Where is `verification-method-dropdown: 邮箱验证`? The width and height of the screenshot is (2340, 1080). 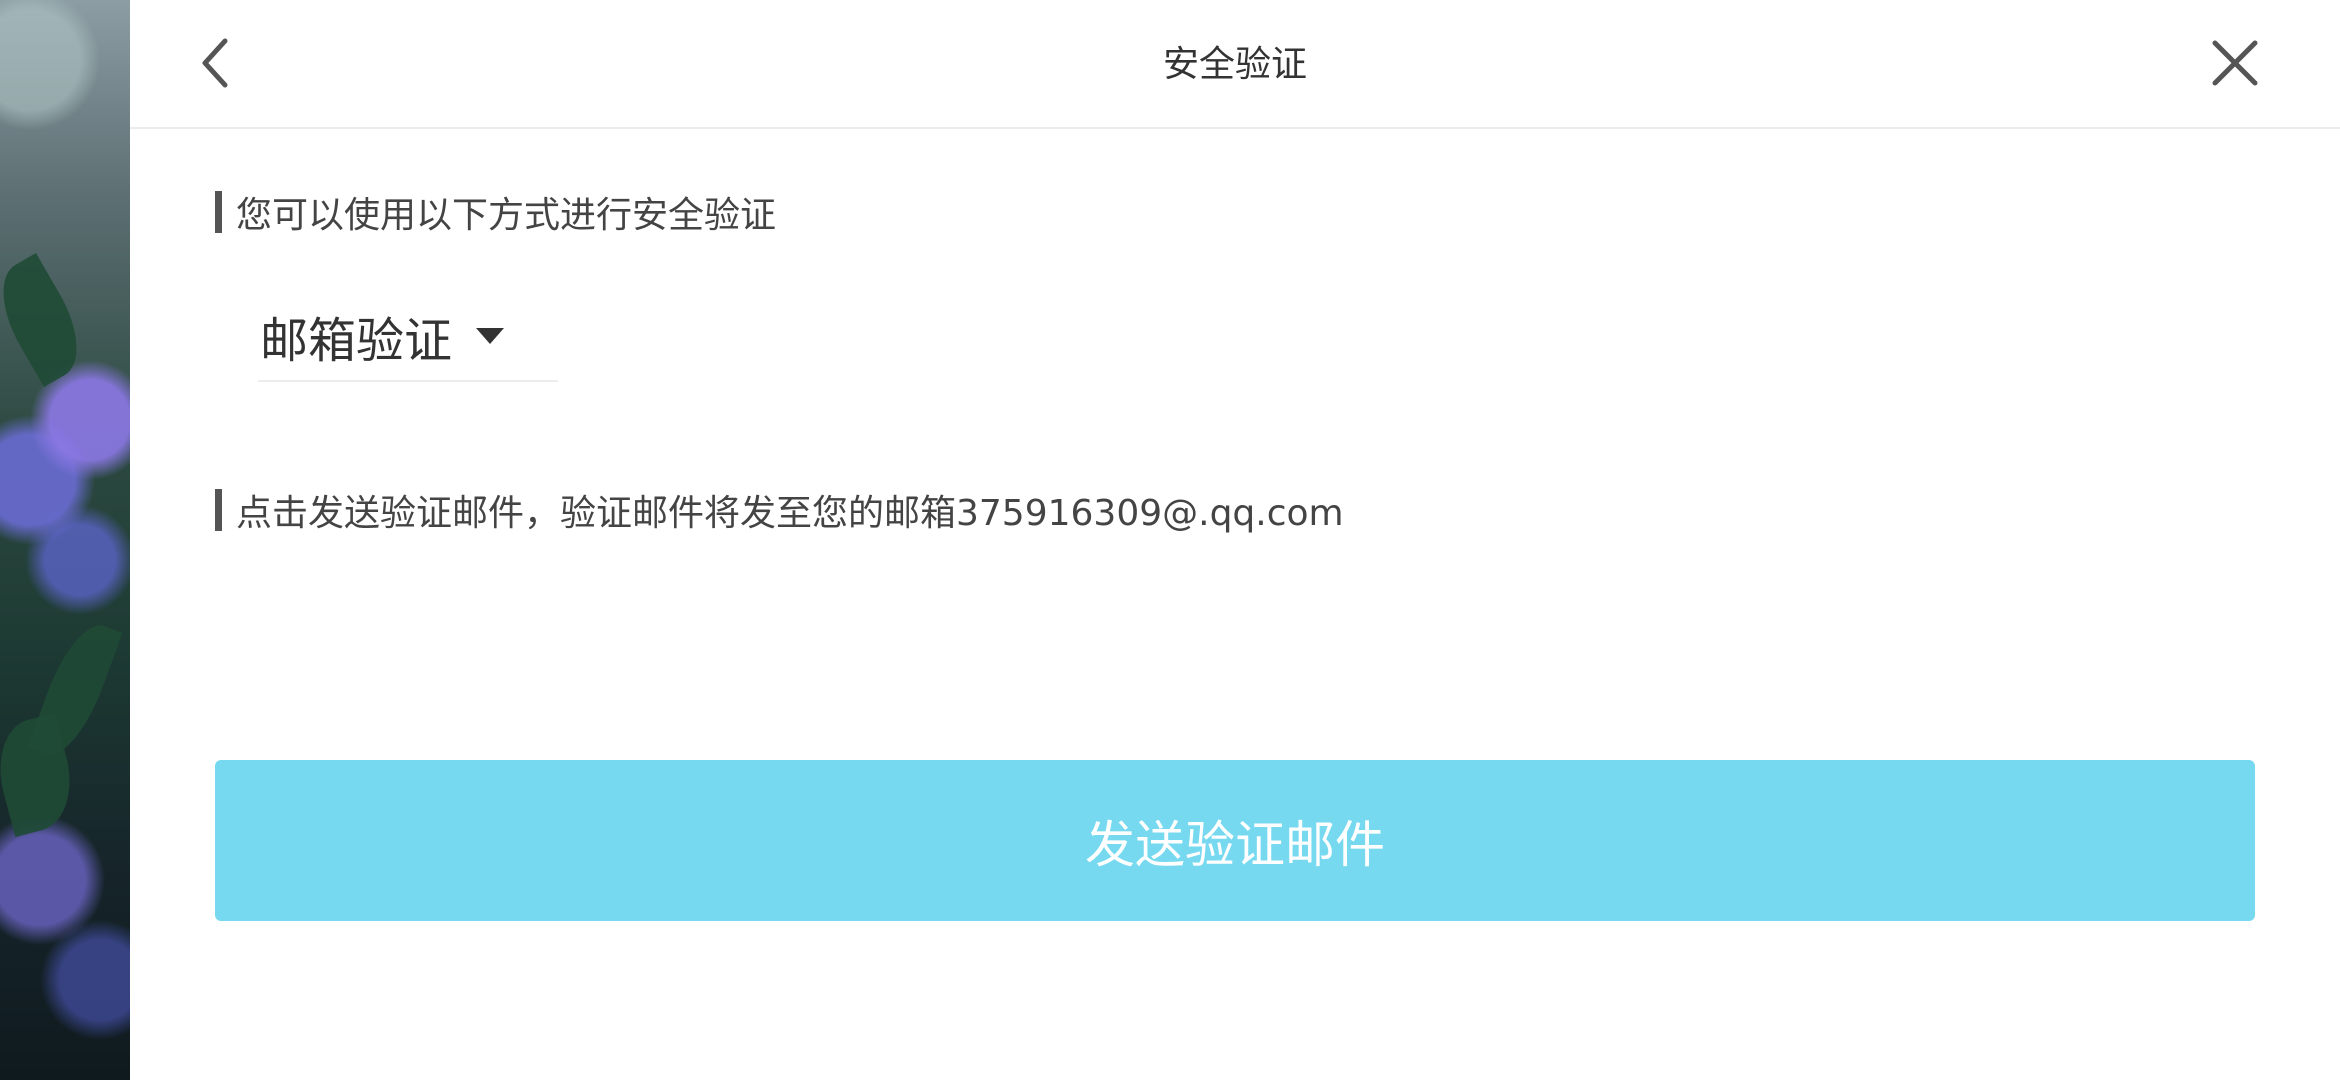 verification-method-dropdown: 邮箱验证 is located at coordinates (408, 337).